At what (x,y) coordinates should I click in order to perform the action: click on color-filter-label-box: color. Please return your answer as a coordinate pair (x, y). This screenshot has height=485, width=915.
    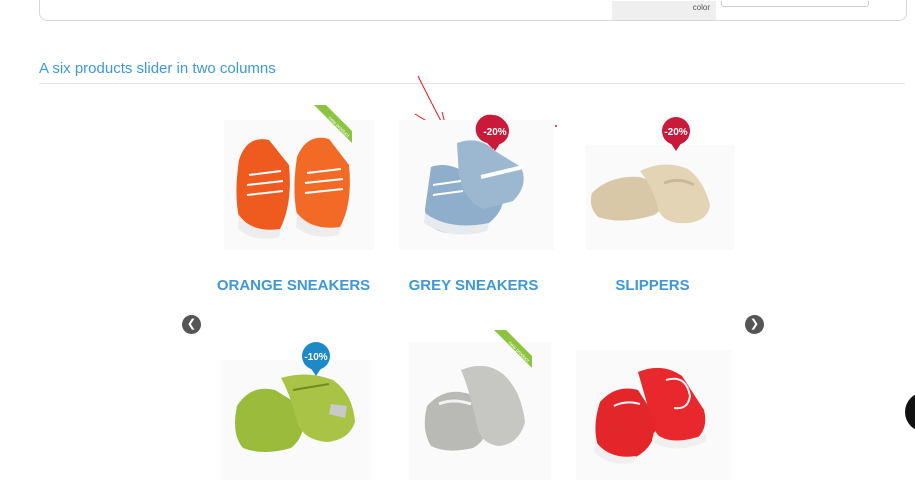
    Looking at the image, I should click on (664, 10).